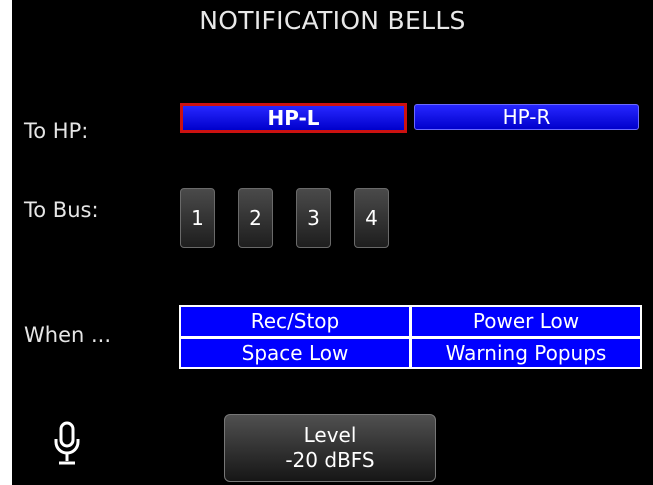 This screenshot has width=653, height=485. I want to click on bus-3-button: 3, so click(313, 218).